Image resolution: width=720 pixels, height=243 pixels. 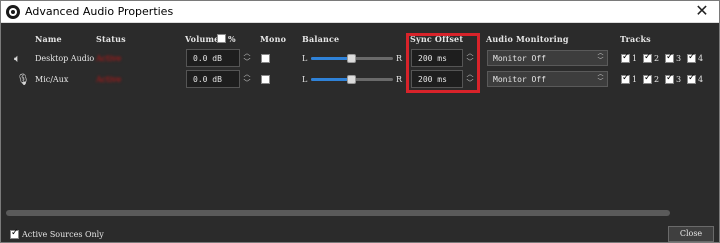 I want to click on active-sources-only-checkbox, so click(x=14, y=233).